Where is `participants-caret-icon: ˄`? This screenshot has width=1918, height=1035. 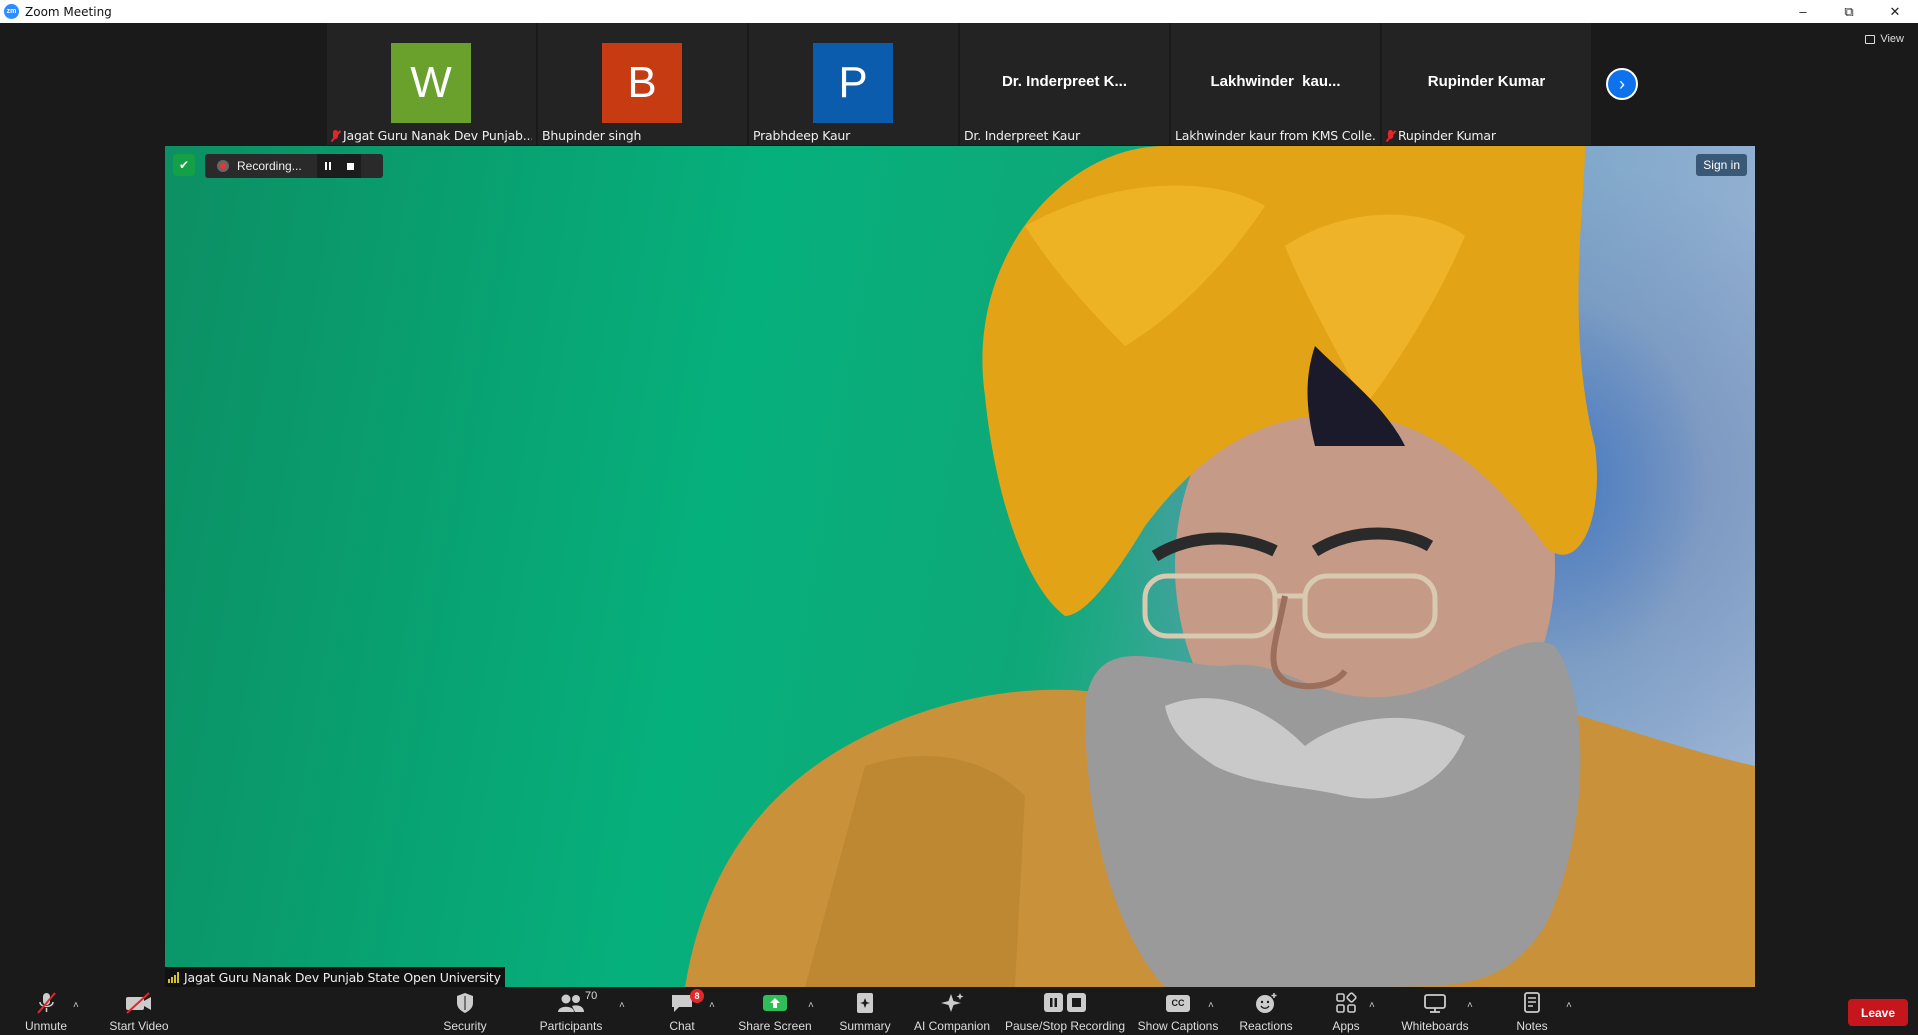 participants-caret-icon: ˄ is located at coordinates (622, 1005).